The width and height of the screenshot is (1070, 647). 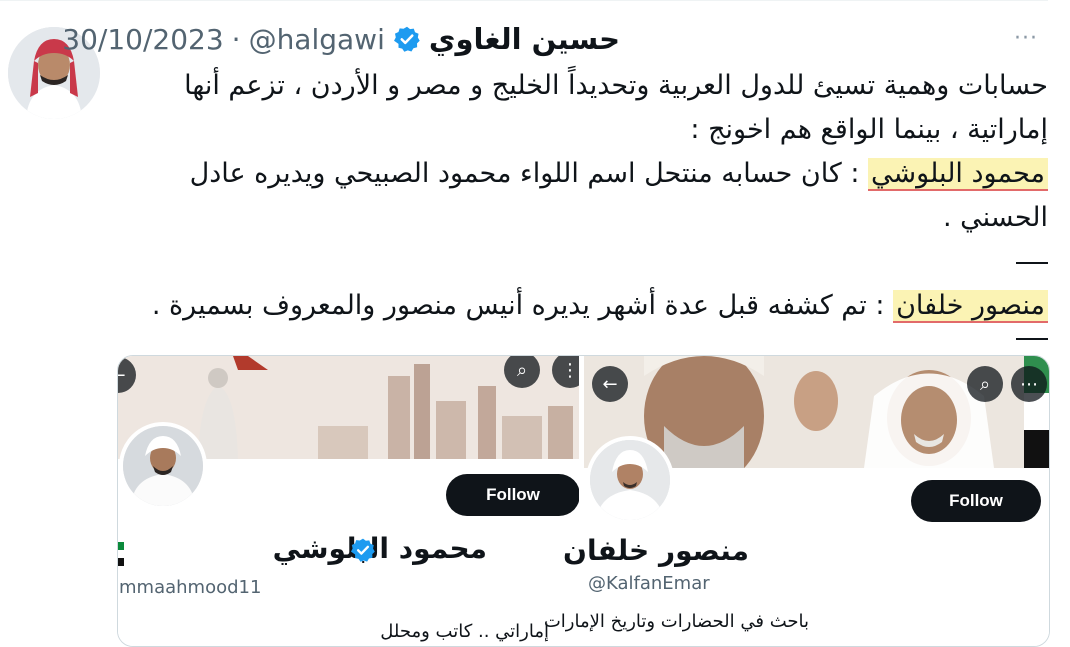 I want to click on tweet-date: 30/10/2023, so click(x=142, y=39).